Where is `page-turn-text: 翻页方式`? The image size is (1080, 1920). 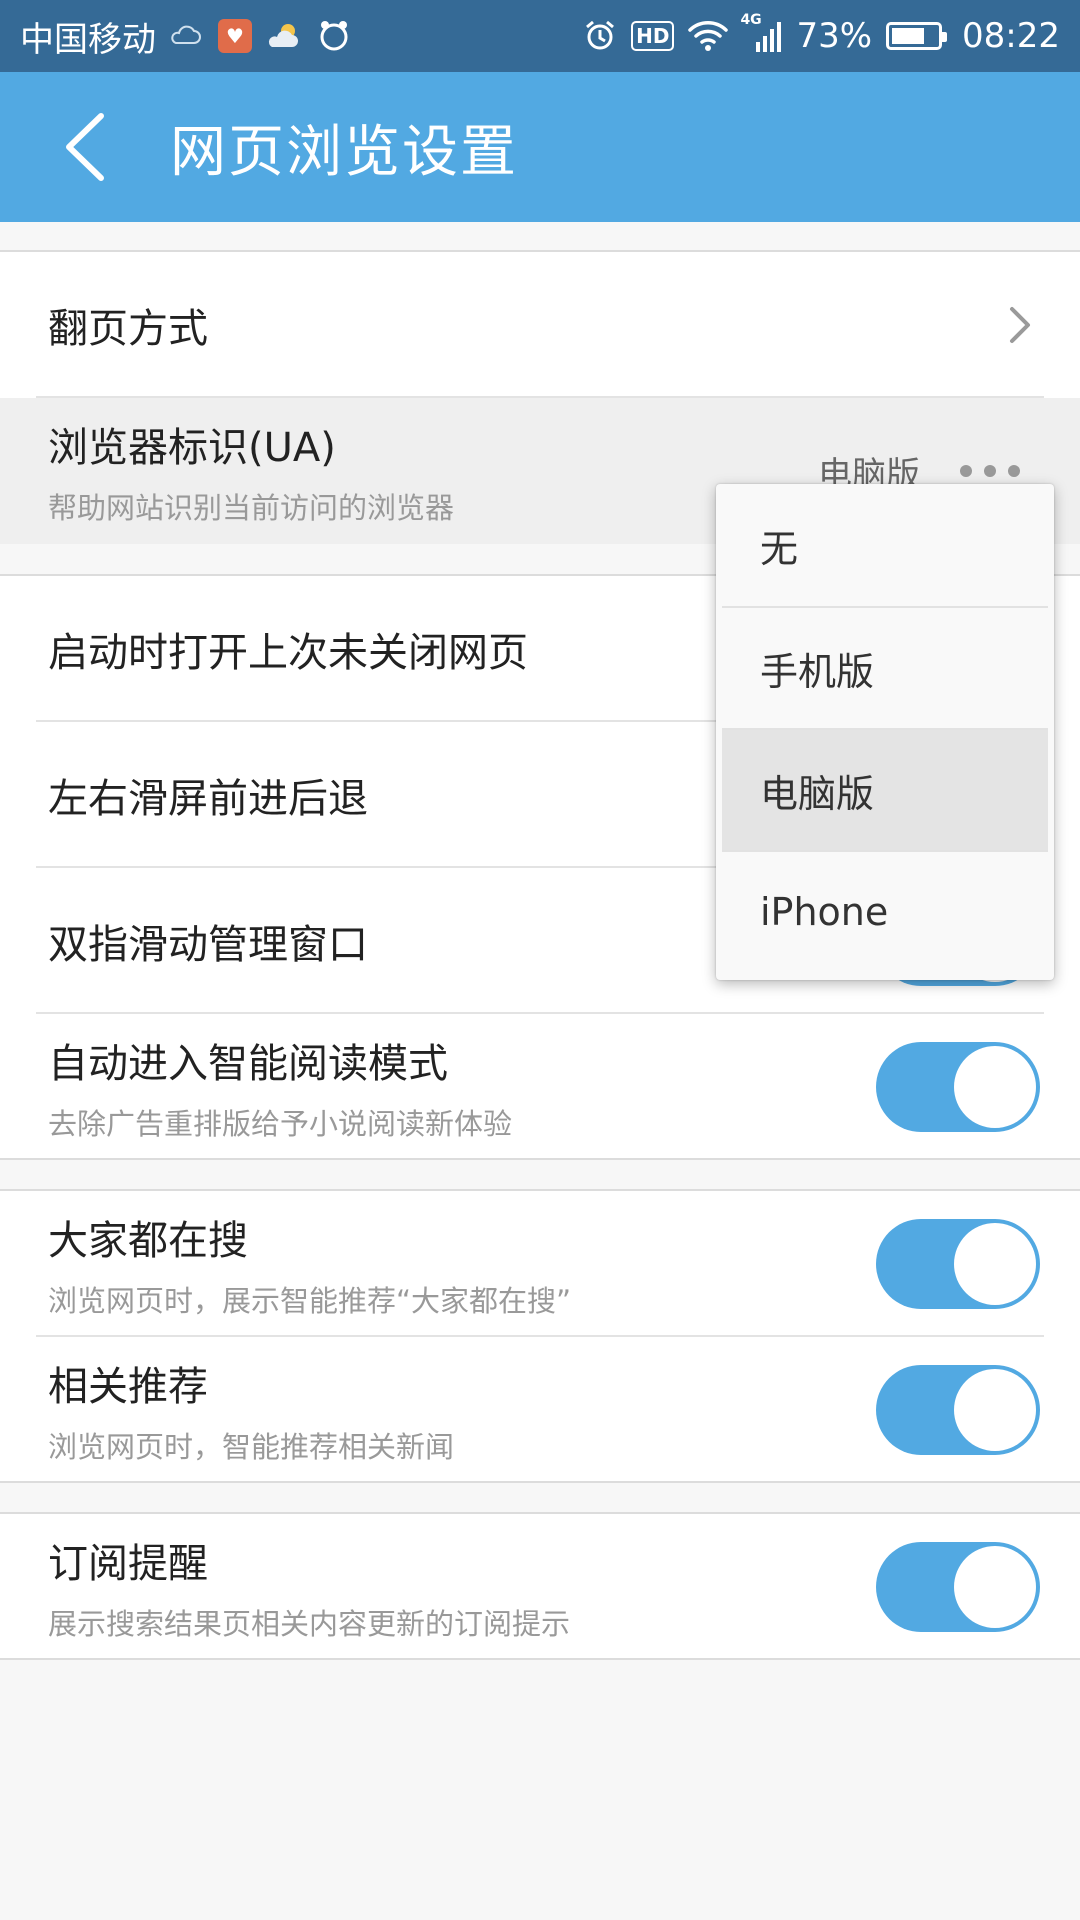 page-turn-text: 翻页方式 is located at coordinates (128, 325).